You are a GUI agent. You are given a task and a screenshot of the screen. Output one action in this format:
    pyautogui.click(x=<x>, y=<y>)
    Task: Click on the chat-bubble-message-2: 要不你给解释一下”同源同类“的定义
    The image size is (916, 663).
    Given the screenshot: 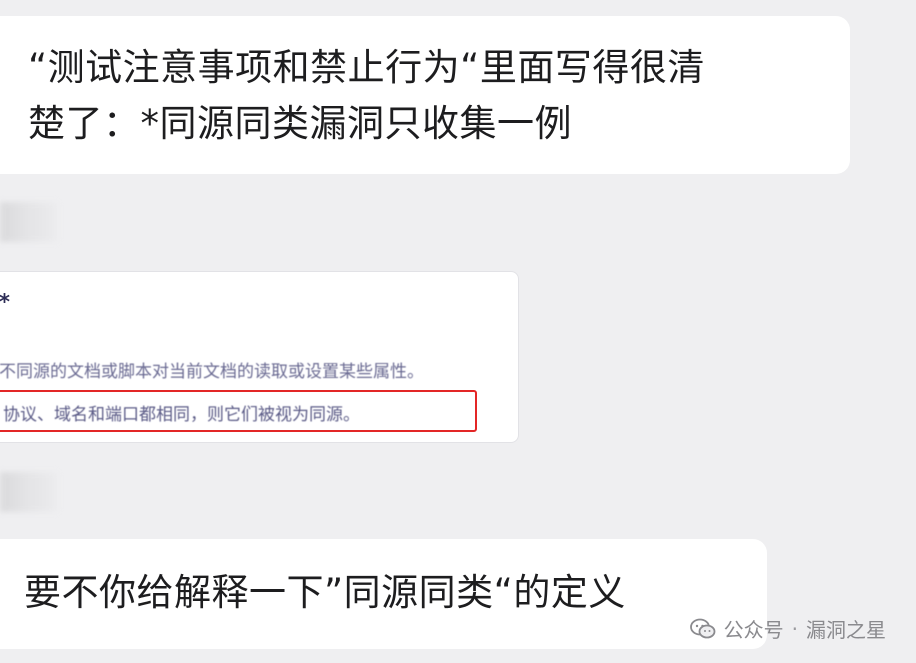 What is the action you would take?
    pyautogui.click(x=383, y=594)
    